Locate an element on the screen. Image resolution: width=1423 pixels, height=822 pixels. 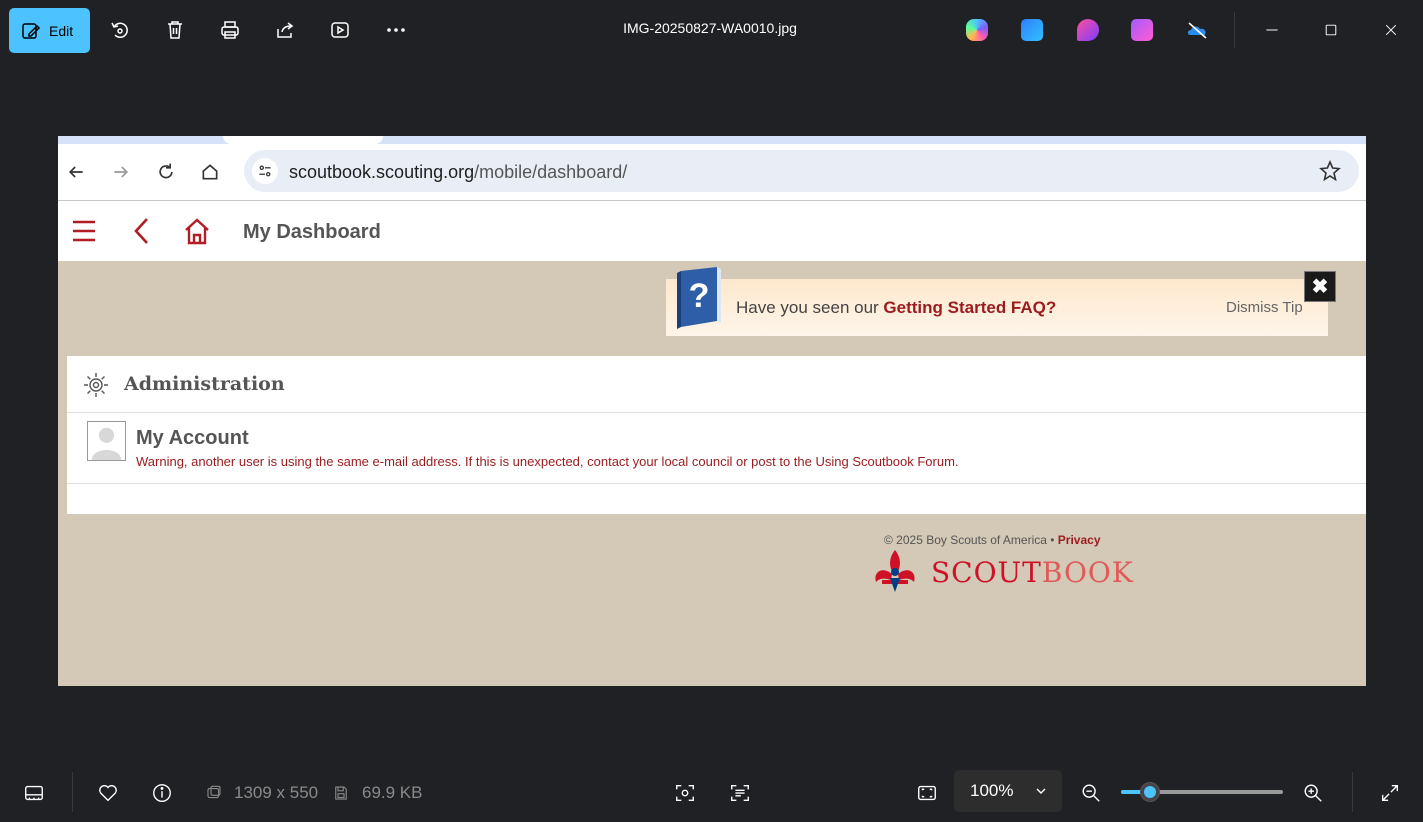
footer-copyright: © 2025 Boy Scouts of America • Privacy is located at coordinates (992, 540).